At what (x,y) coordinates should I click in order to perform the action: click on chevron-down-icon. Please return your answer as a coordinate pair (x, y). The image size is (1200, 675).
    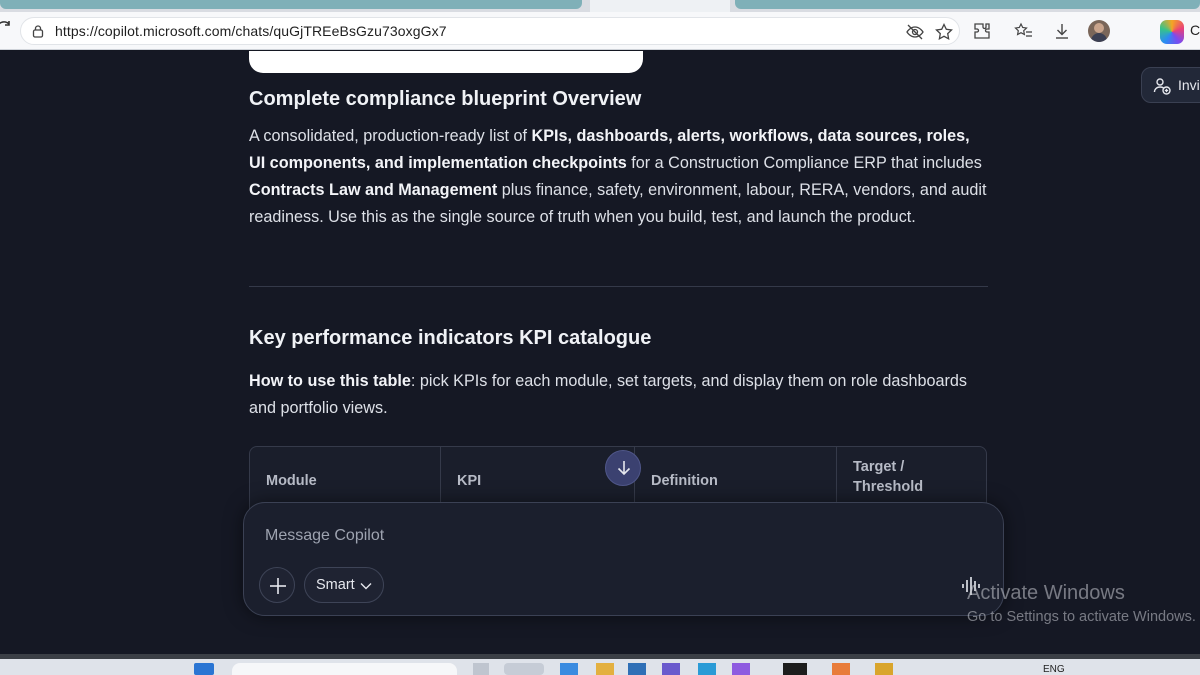
    Looking at the image, I should click on (366, 586).